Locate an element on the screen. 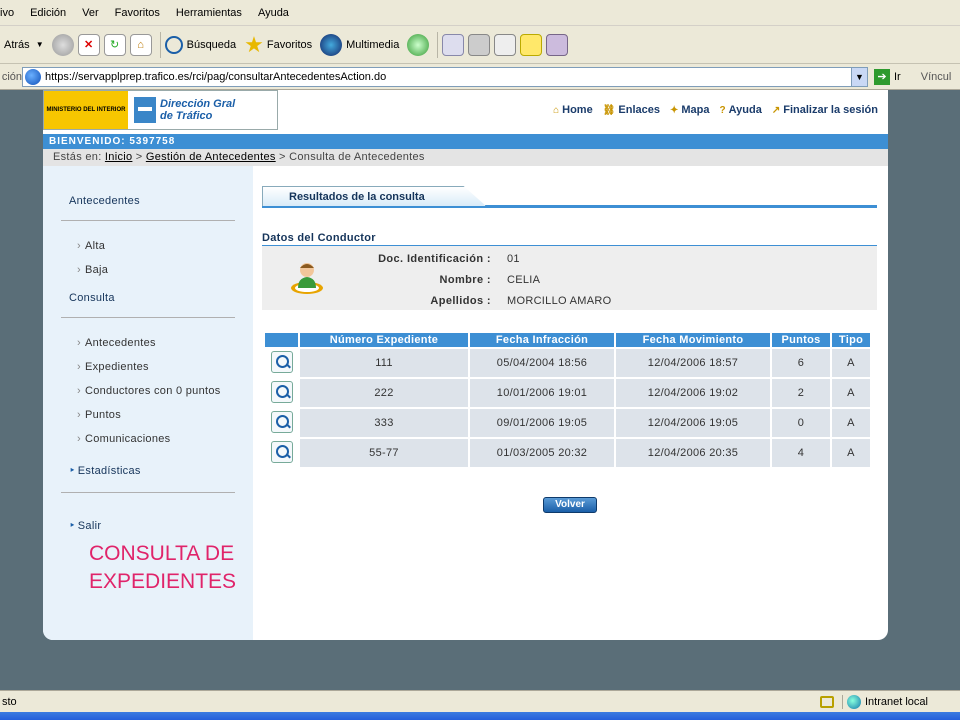  sidebar-item-salir: Salir is located at coordinates (85, 525).